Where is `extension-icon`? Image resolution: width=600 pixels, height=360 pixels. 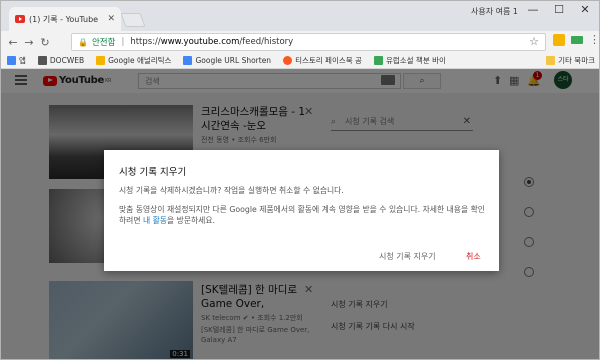 extension-icon is located at coordinates (559, 40).